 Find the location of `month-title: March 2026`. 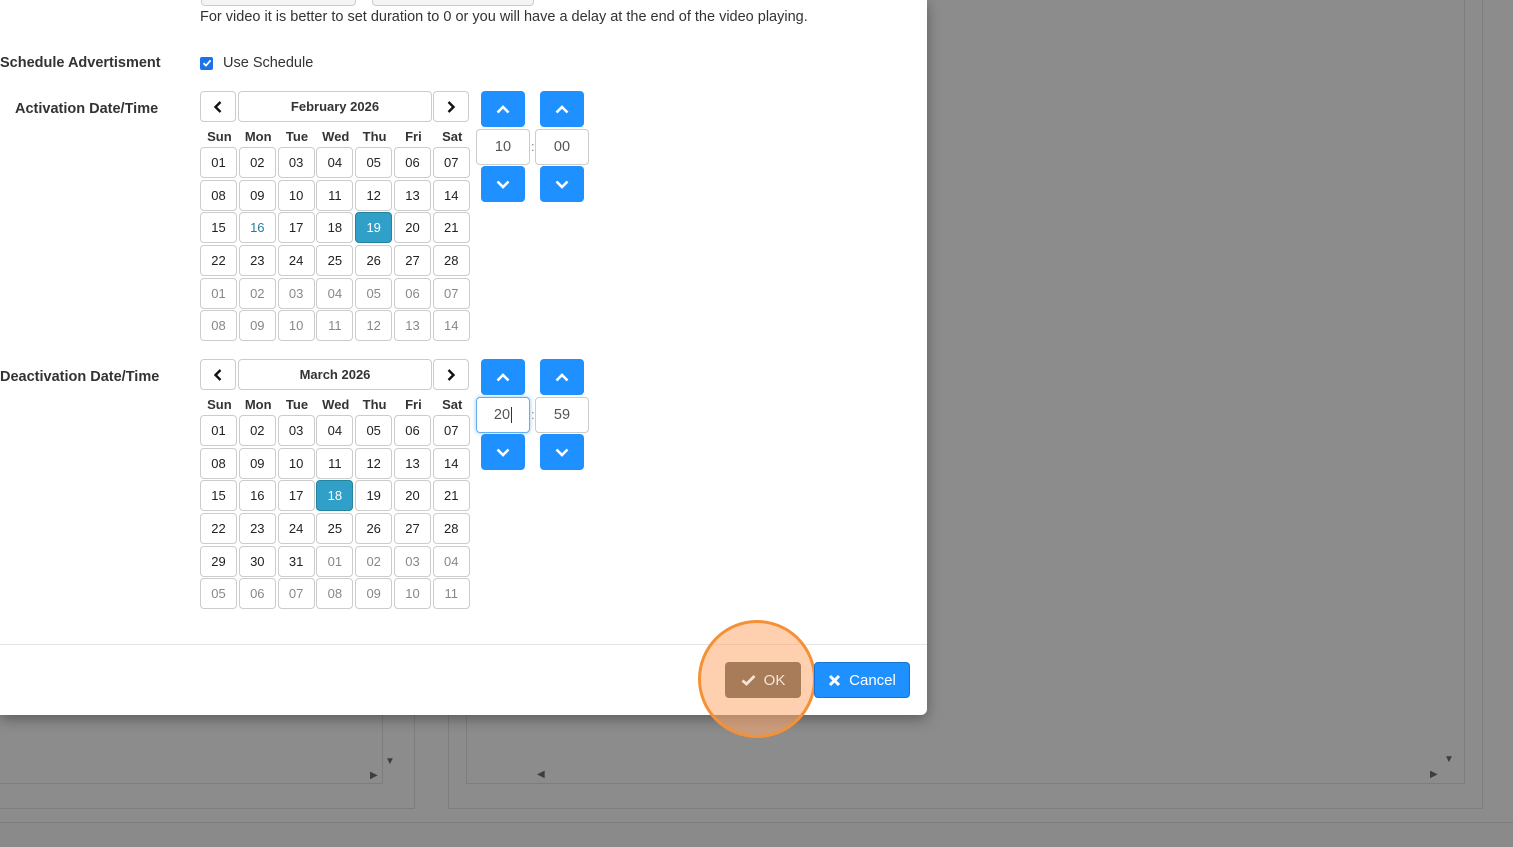

month-title: March 2026 is located at coordinates (335, 374).